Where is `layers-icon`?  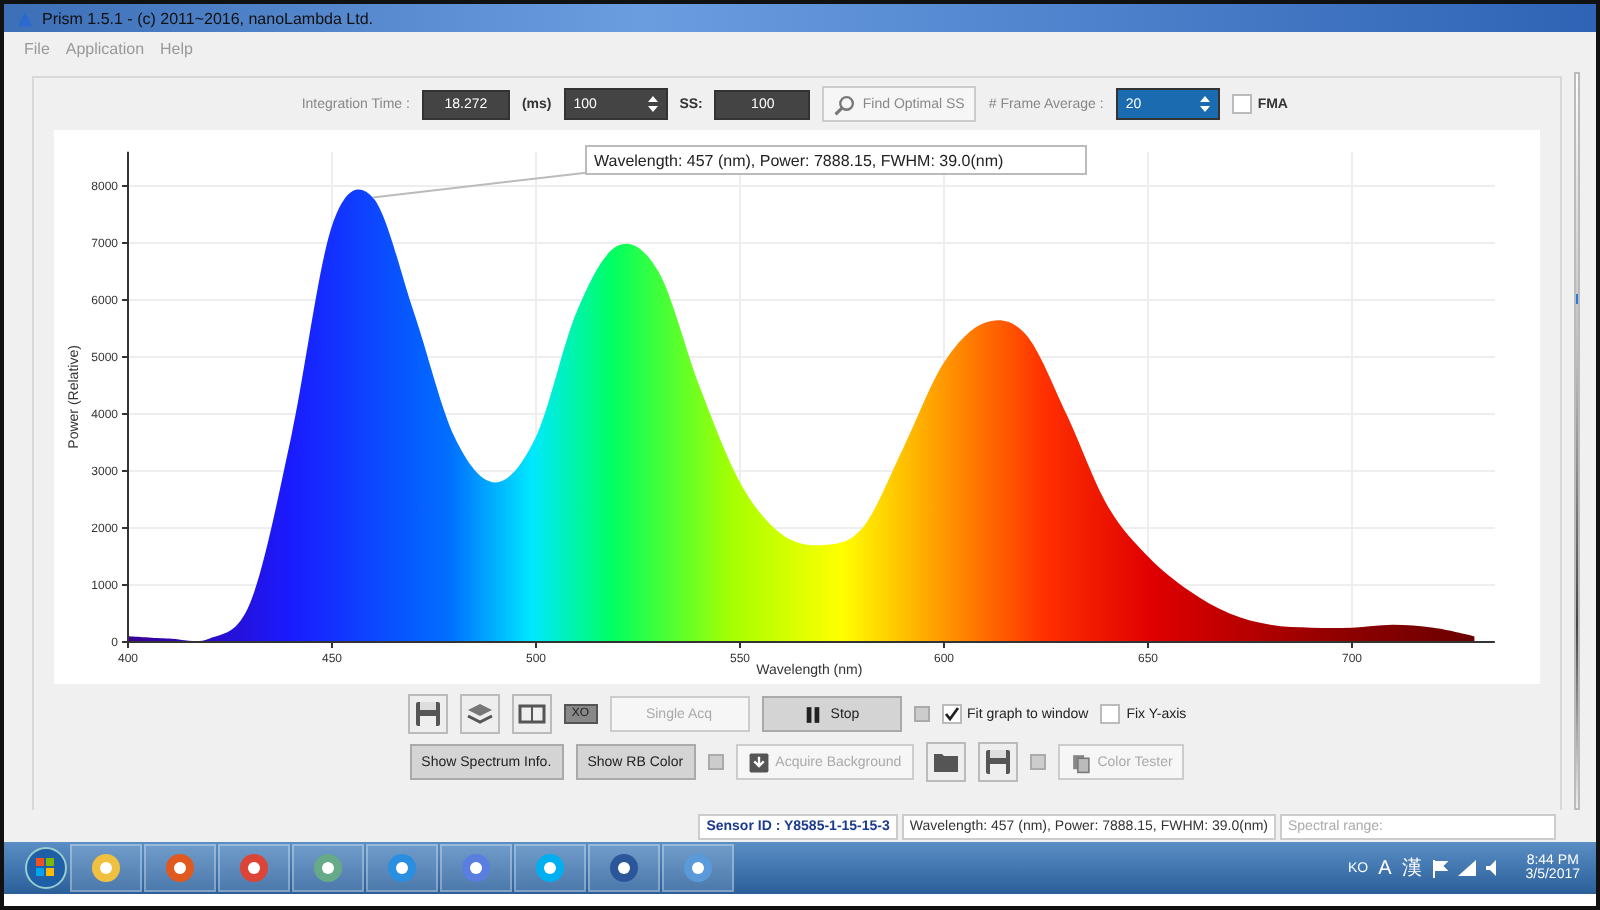 layers-icon is located at coordinates (479, 714).